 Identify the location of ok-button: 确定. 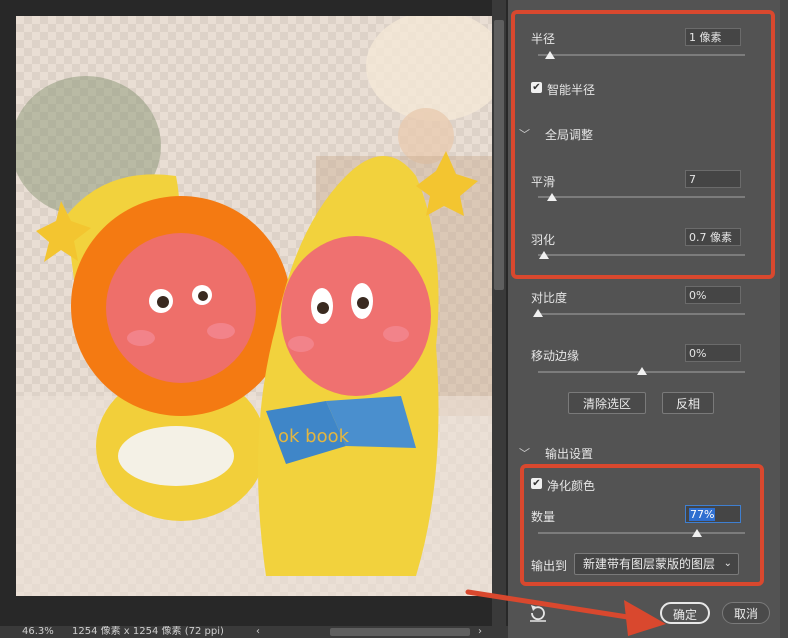
(685, 613).